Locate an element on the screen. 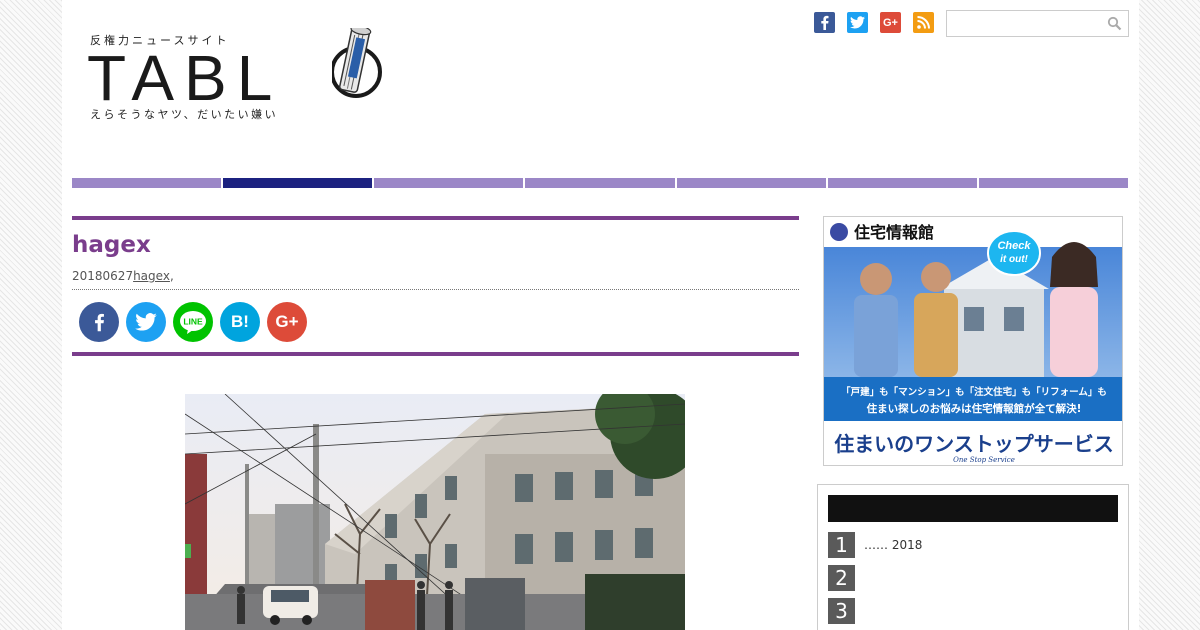 Image resolution: width=1200 pixels, height=630 pixels. article-author-link: hagex is located at coordinates (151, 276).